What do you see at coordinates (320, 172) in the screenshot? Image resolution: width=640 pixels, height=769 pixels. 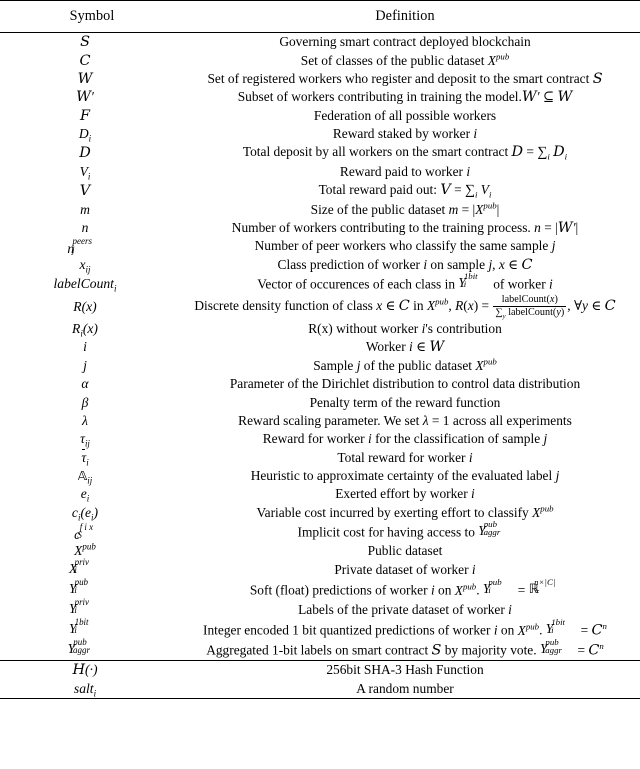 I see `table-row: Vi Reward paid to worker i` at bounding box center [320, 172].